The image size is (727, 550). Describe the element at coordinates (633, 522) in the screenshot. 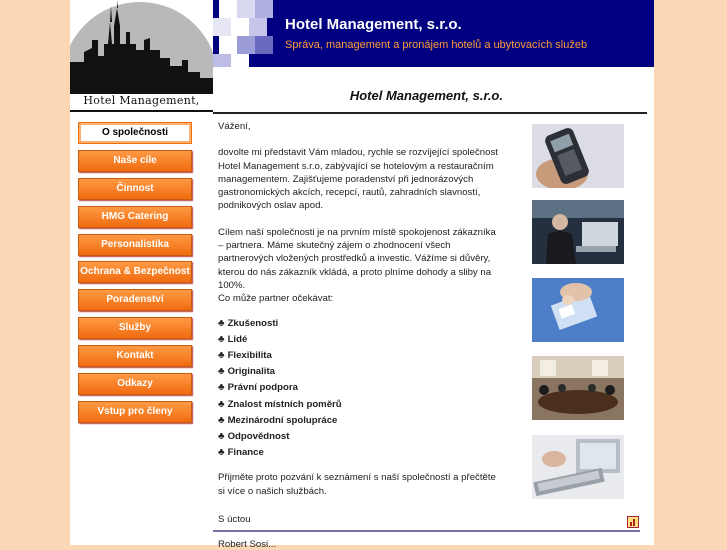

I see `stats-counter-icon` at that location.